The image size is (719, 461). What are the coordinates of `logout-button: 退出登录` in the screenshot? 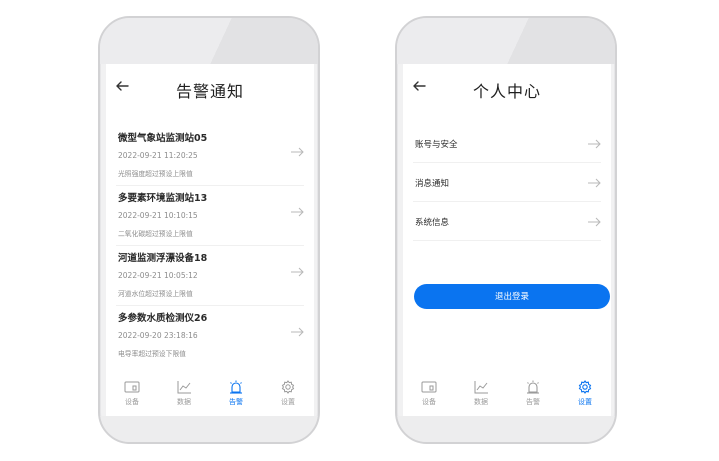 It's located at (512, 296).